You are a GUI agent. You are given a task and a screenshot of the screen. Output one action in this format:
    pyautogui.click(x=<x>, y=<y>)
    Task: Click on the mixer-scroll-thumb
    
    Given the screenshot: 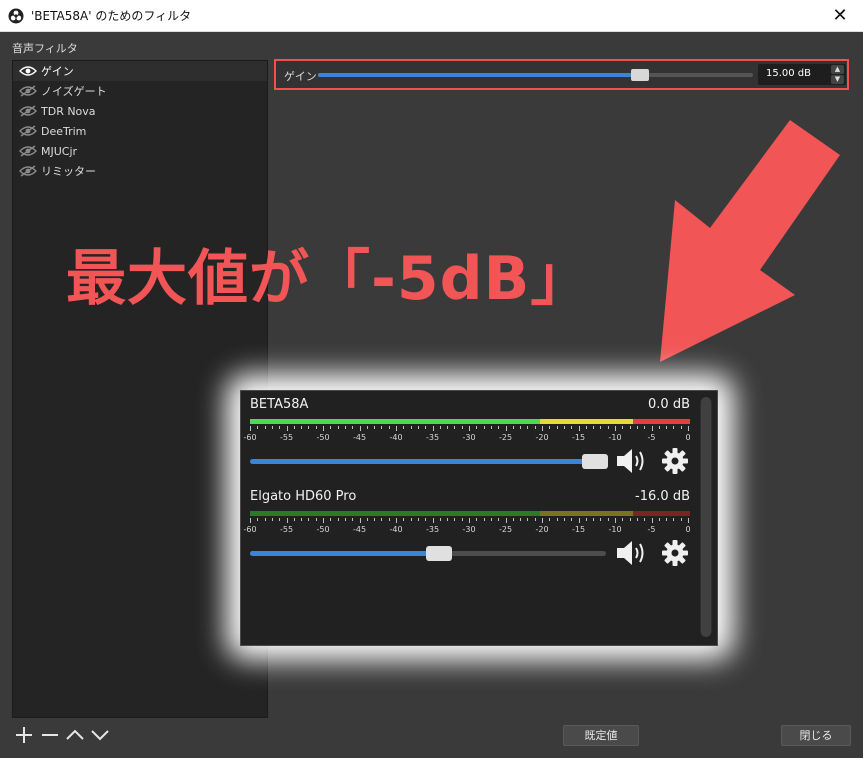 What is the action you would take?
    pyautogui.click(x=706, y=517)
    